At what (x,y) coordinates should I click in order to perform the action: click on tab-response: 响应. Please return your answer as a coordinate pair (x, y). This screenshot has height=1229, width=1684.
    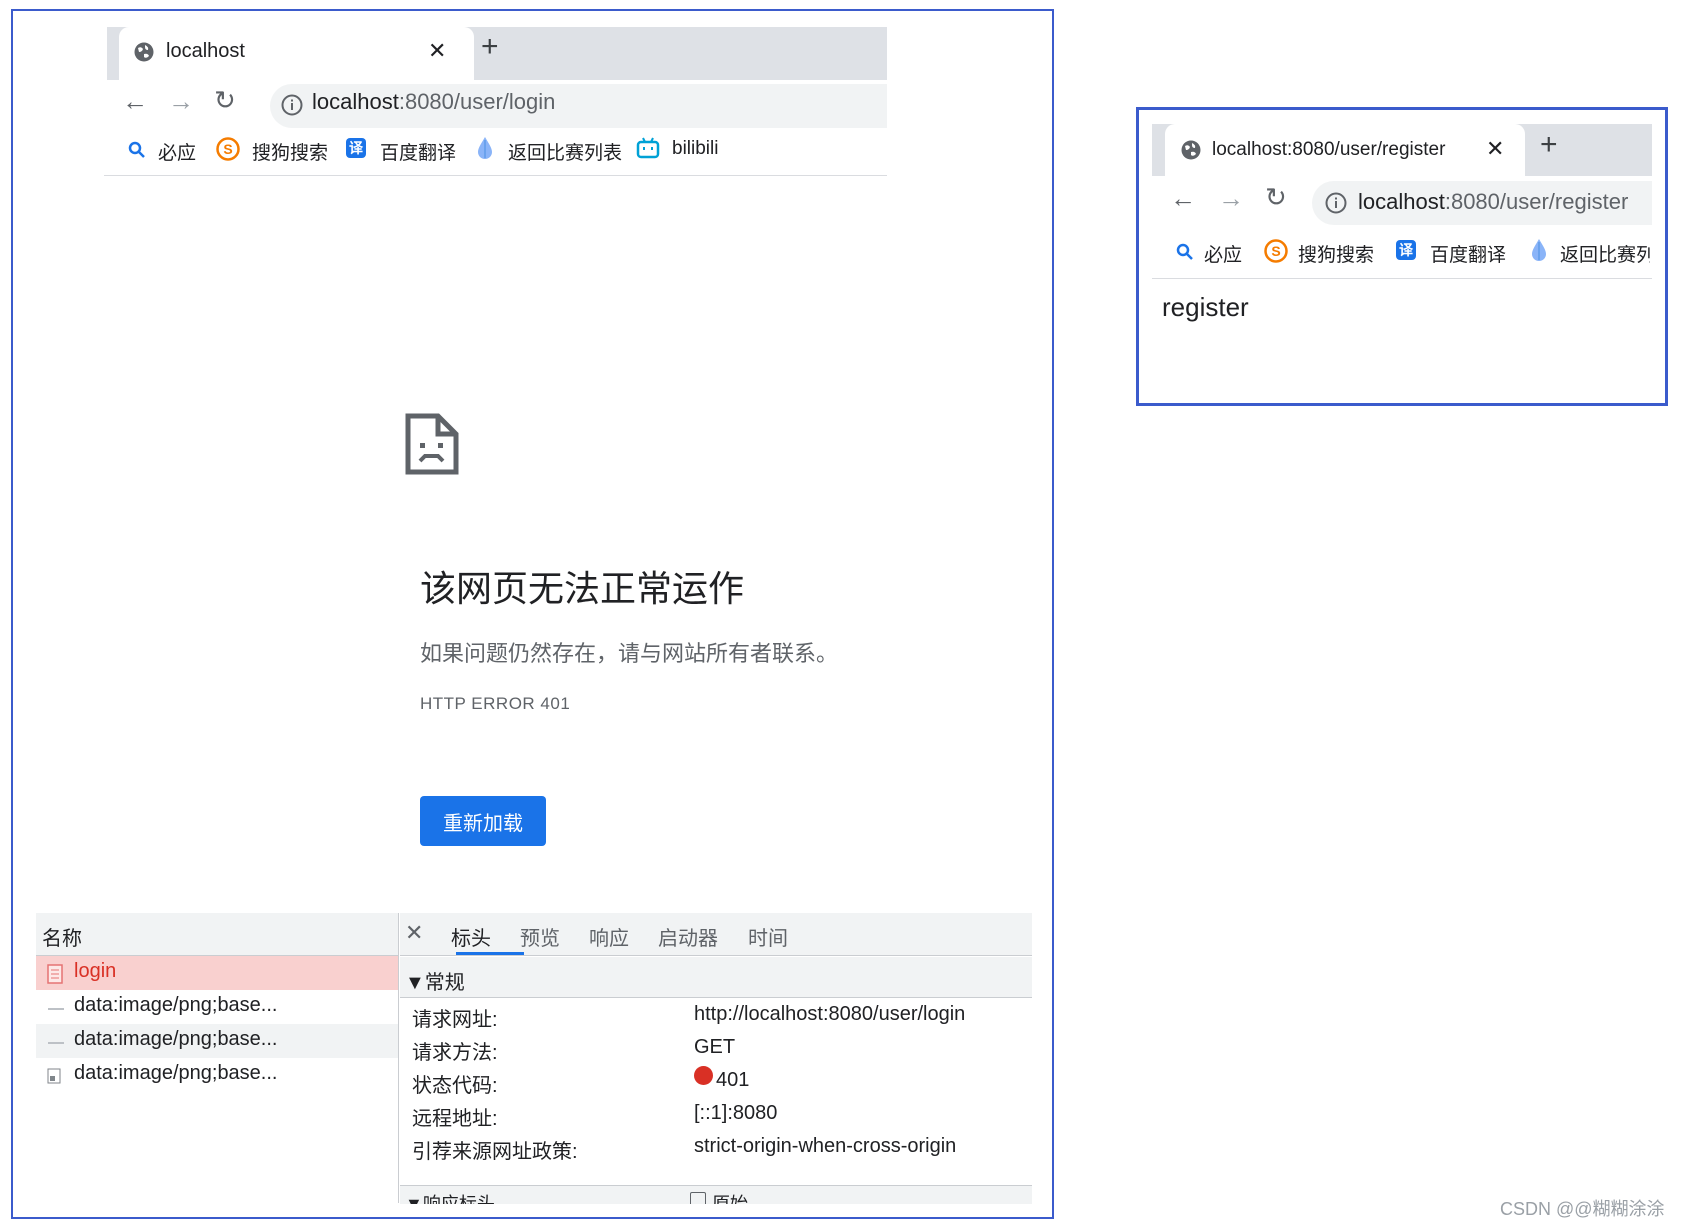
    Looking at the image, I should click on (609, 936).